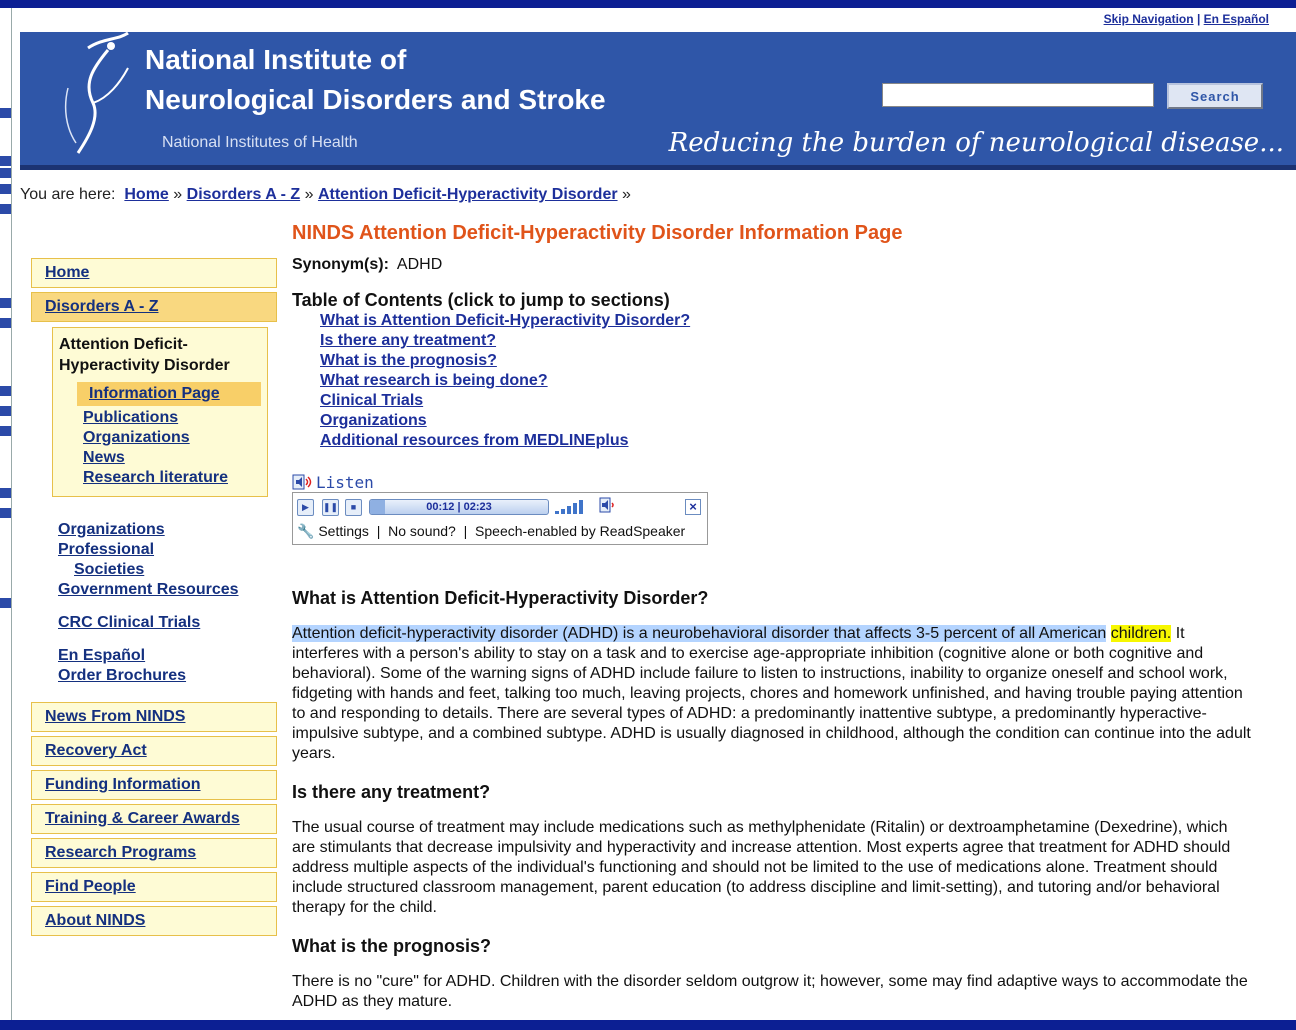 The image size is (1296, 1030). What do you see at coordinates (146, 194) in the screenshot?
I see `breadcrumb-home: Home` at bounding box center [146, 194].